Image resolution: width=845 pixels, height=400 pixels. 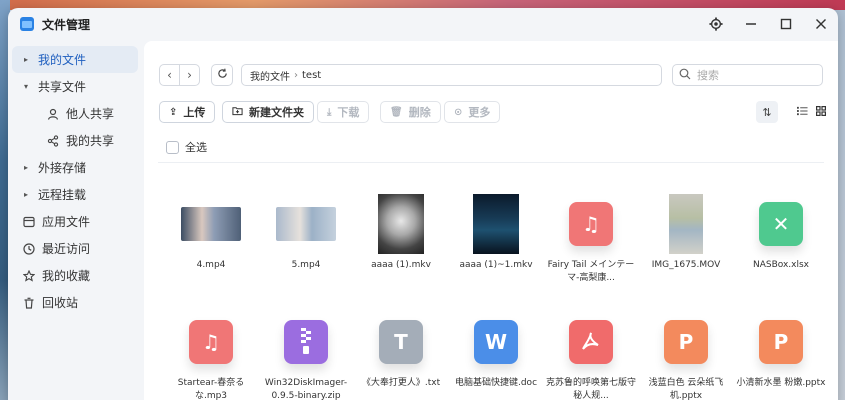 I want to click on file-name: aaaa (1).mkv, so click(x=401, y=265).